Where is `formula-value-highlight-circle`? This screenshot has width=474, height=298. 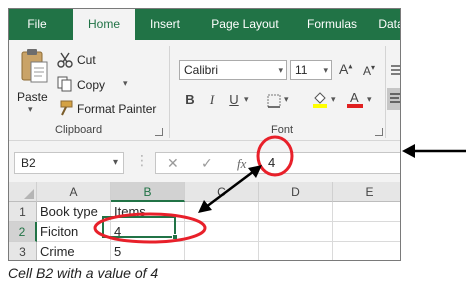
formula-value-highlight-circle is located at coordinates (275, 156).